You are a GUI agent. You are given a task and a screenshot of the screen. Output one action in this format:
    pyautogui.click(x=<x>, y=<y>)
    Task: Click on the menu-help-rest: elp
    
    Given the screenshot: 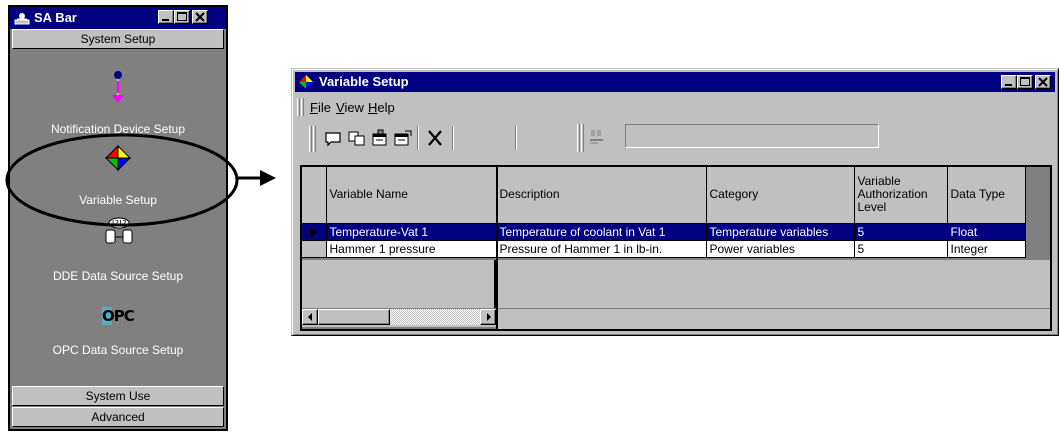 What is the action you would take?
    pyautogui.click(x=386, y=107)
    